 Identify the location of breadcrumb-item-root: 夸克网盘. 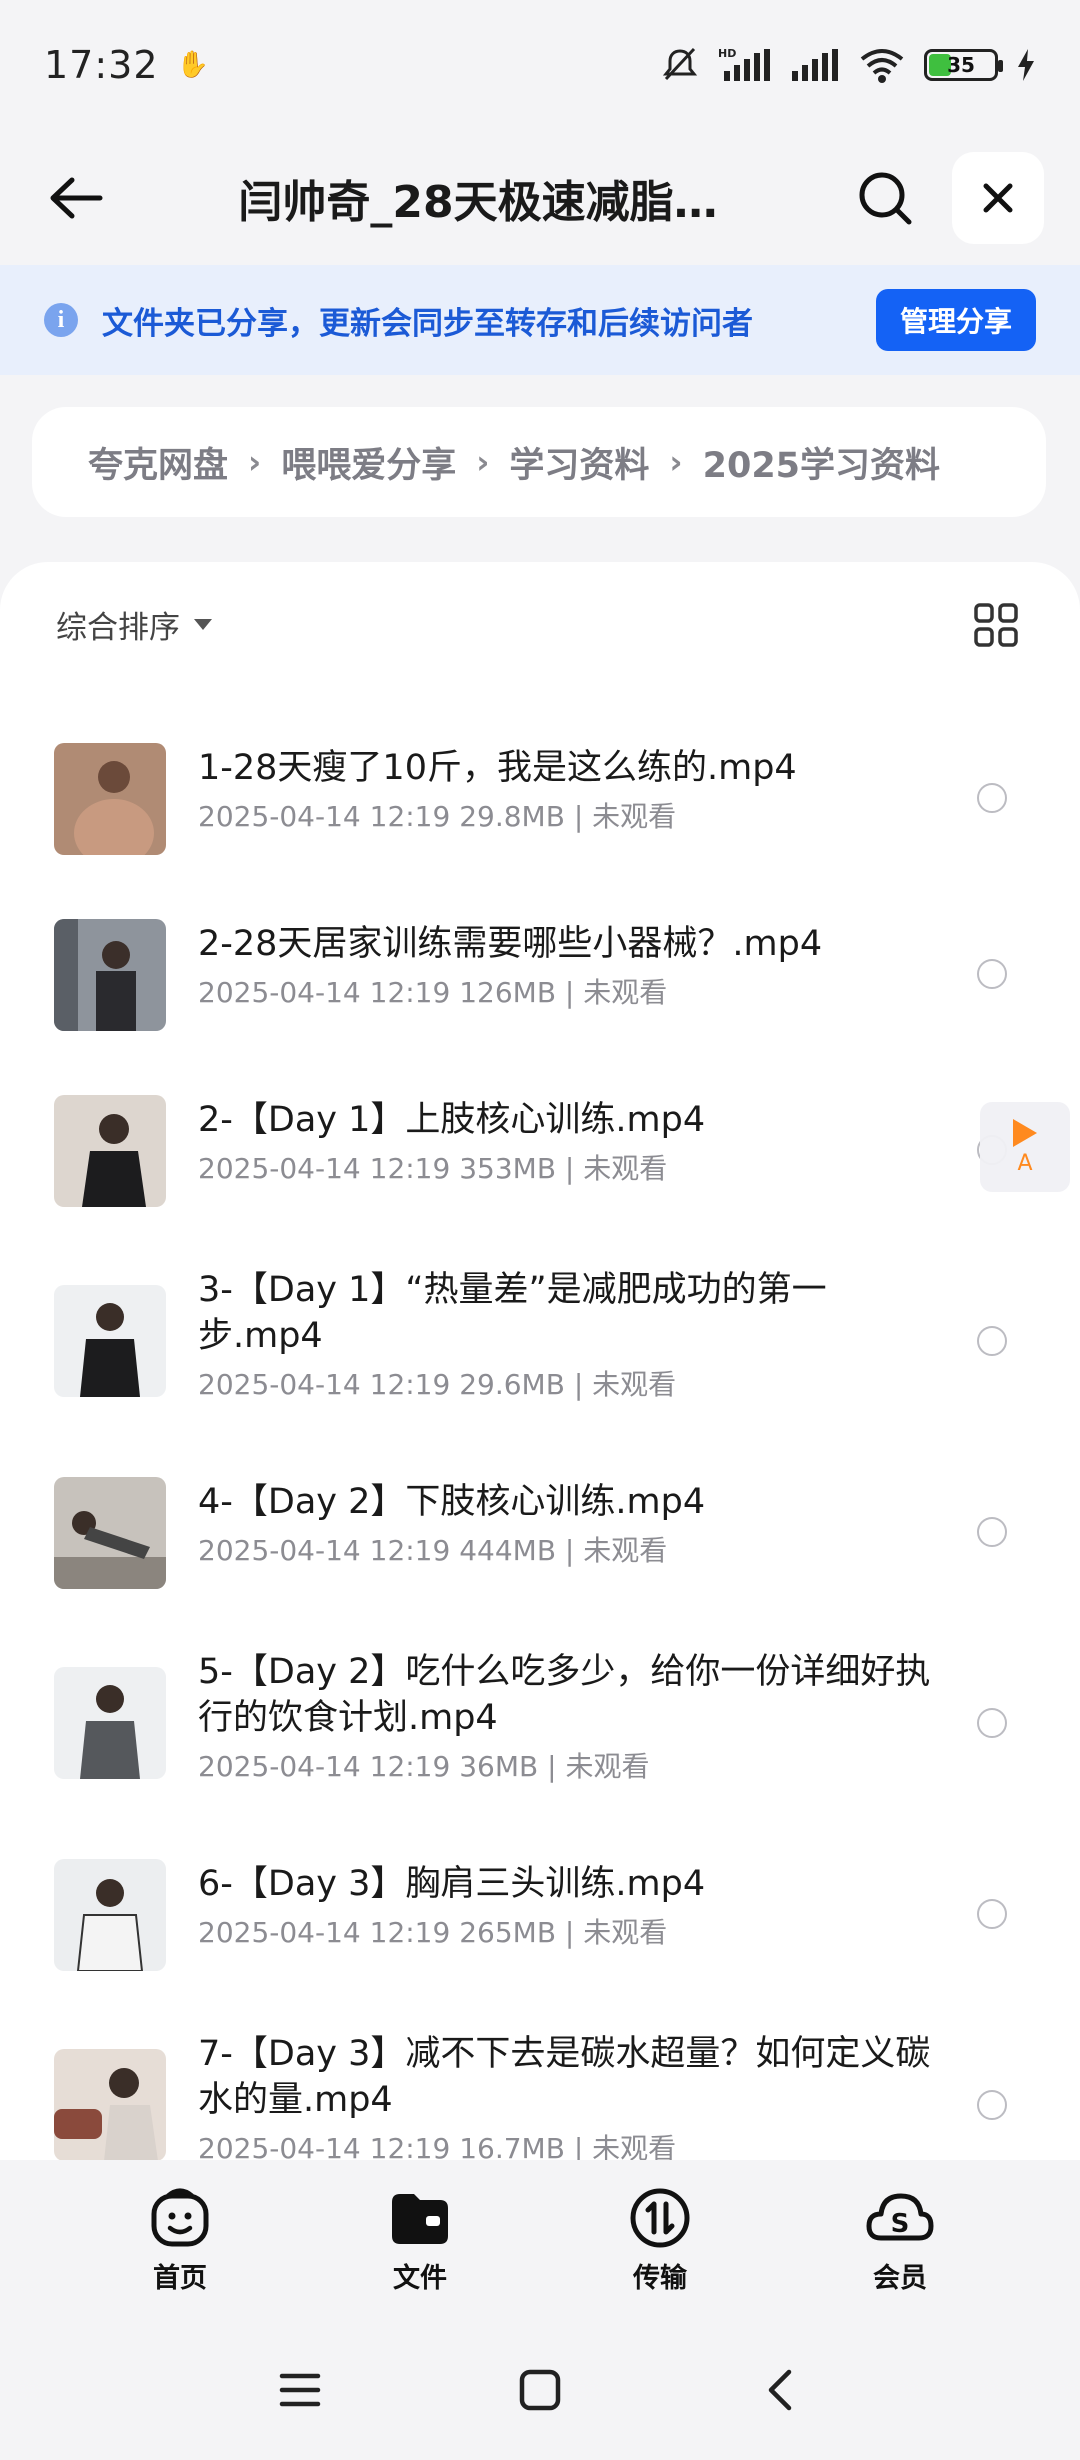
(158, 462).